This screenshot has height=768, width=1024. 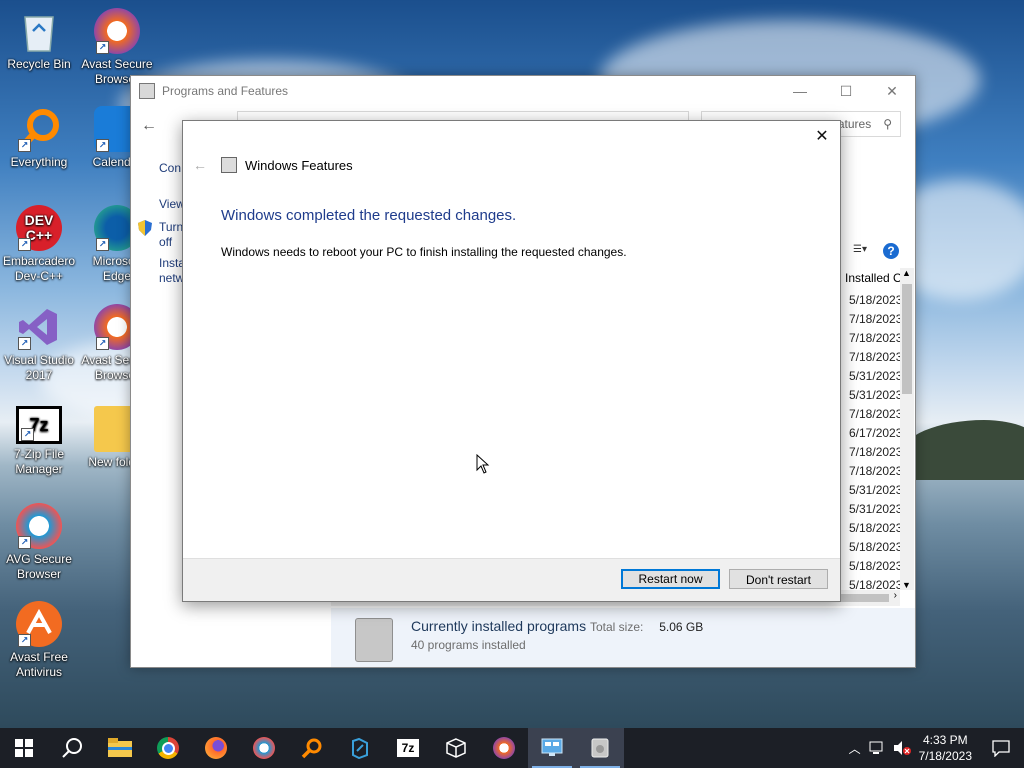 What do you see at coordinates (39, 228) in the screenshot?
I see `devcpp-icon: DEV C++ ↗` at bounding box center [39, 228].